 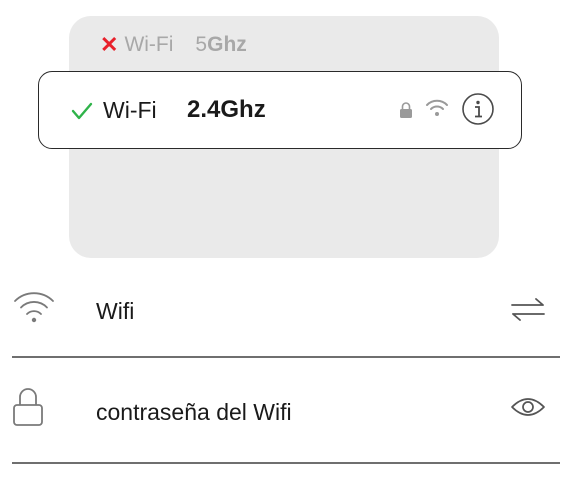 What do you see at coordinates (528, 309) in the screenshot?
I see `swap-arrows-icon` at bounding box center [528, 309].